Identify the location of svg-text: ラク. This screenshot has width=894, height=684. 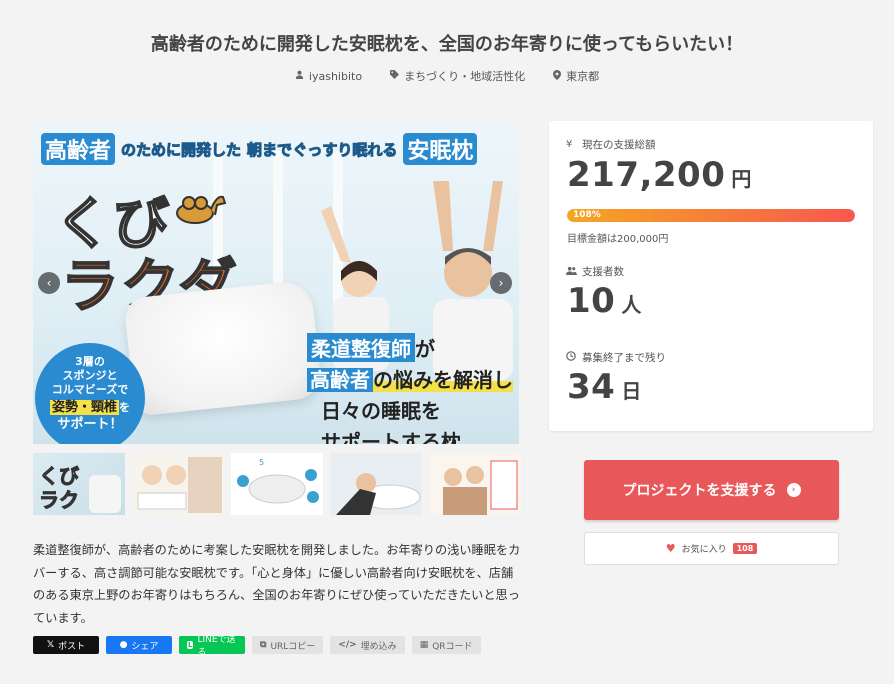
(59, 500).